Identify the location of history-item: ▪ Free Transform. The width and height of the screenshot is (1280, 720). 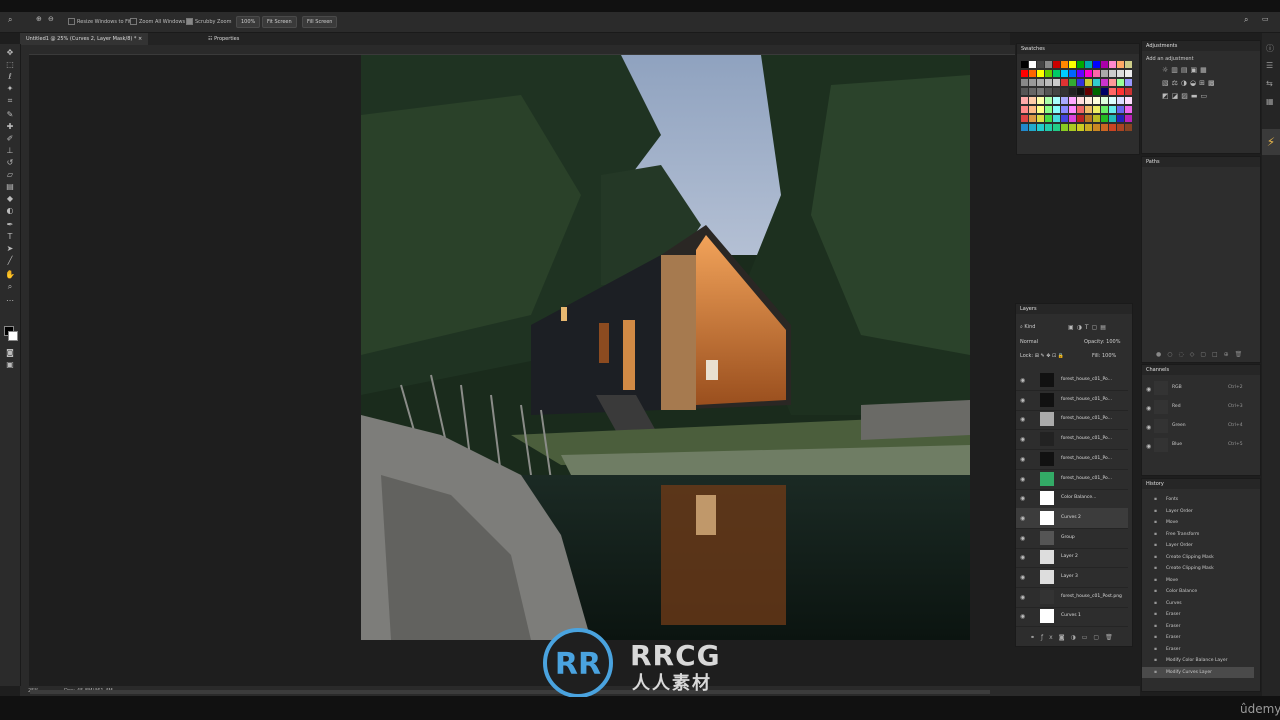
(1198, 535).